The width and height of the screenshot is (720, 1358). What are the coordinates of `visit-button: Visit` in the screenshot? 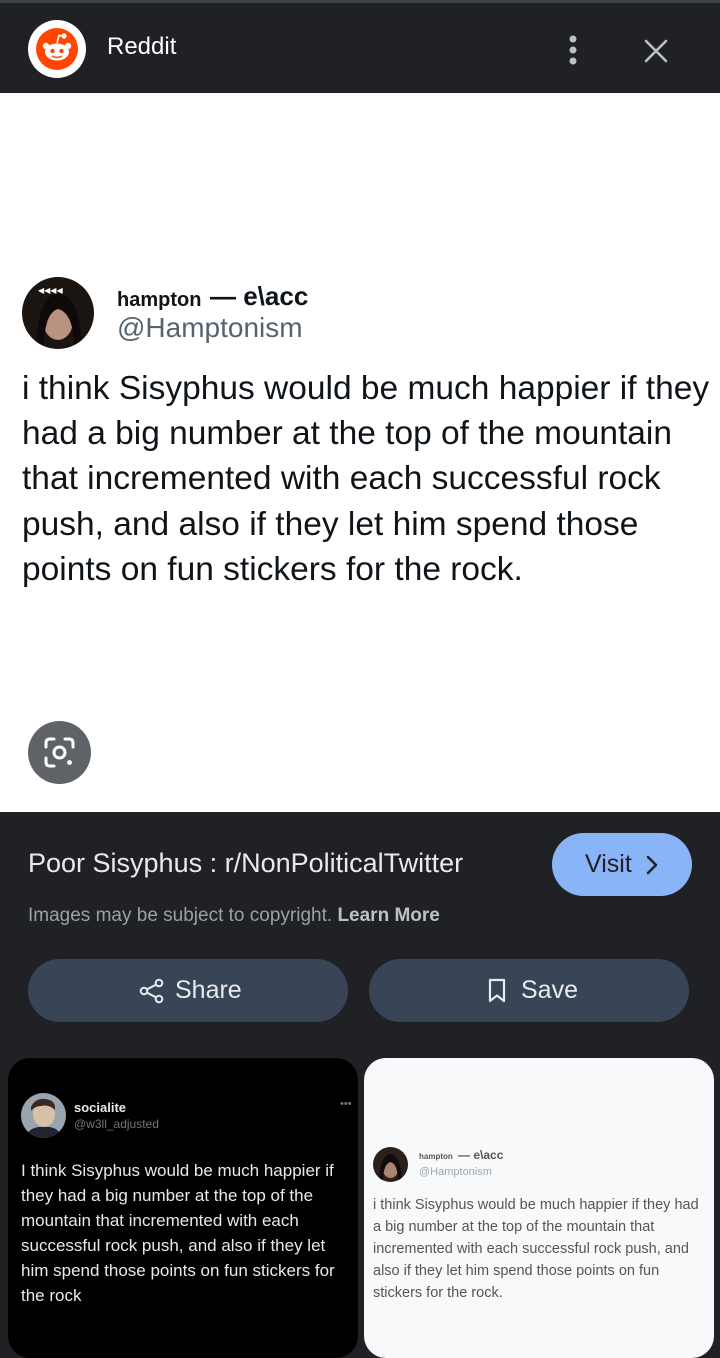 It's located at (622, 864).